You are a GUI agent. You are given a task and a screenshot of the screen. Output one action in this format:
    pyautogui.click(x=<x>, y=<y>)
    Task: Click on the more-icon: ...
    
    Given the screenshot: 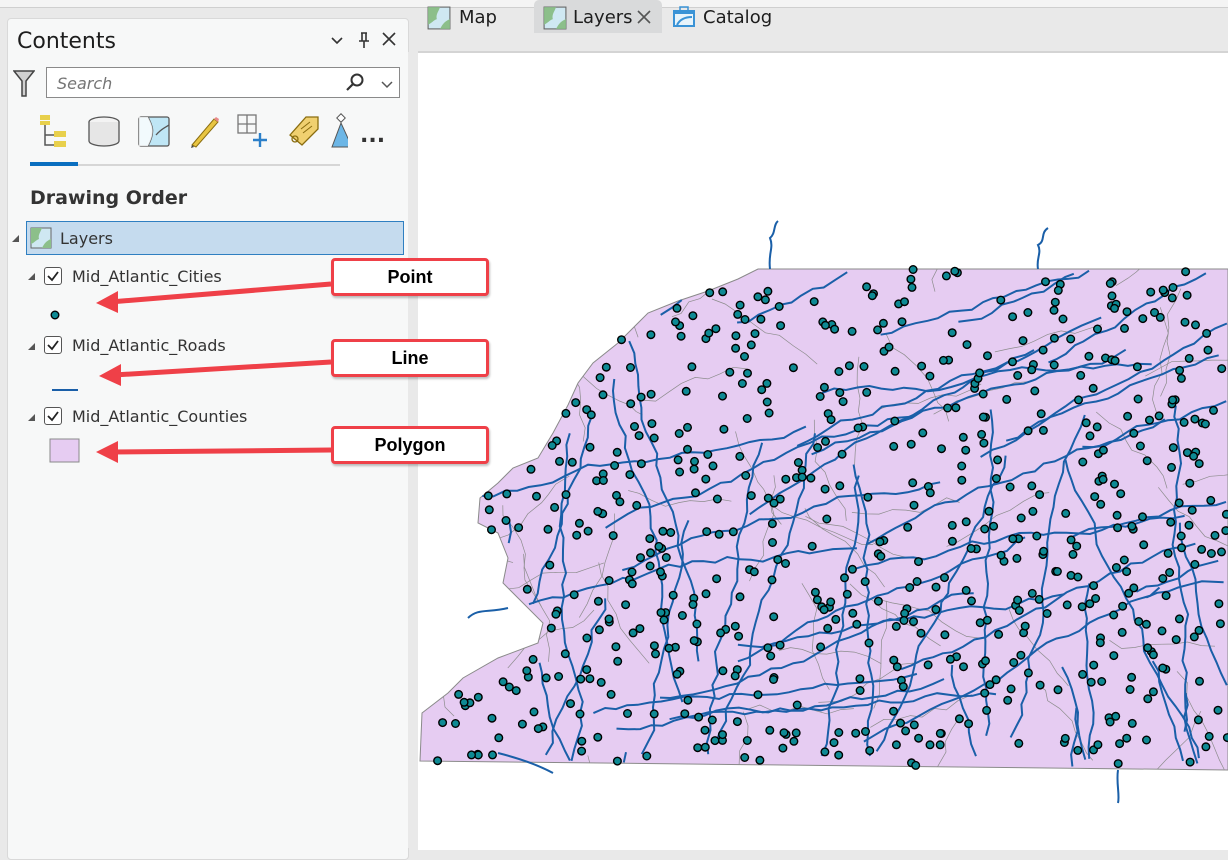 What is the action you would take?
    pyautogui.click(x=378, y=141)
    